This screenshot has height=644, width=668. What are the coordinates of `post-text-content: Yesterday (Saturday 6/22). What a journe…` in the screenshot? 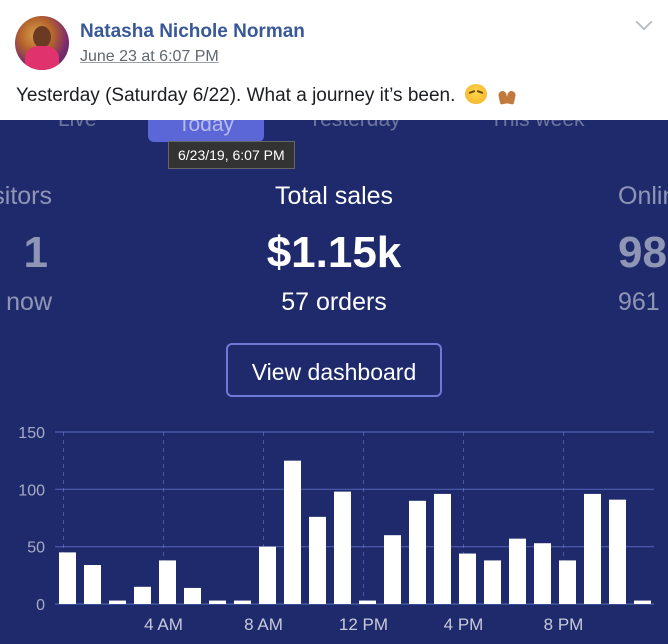 It's located at (236, 95).